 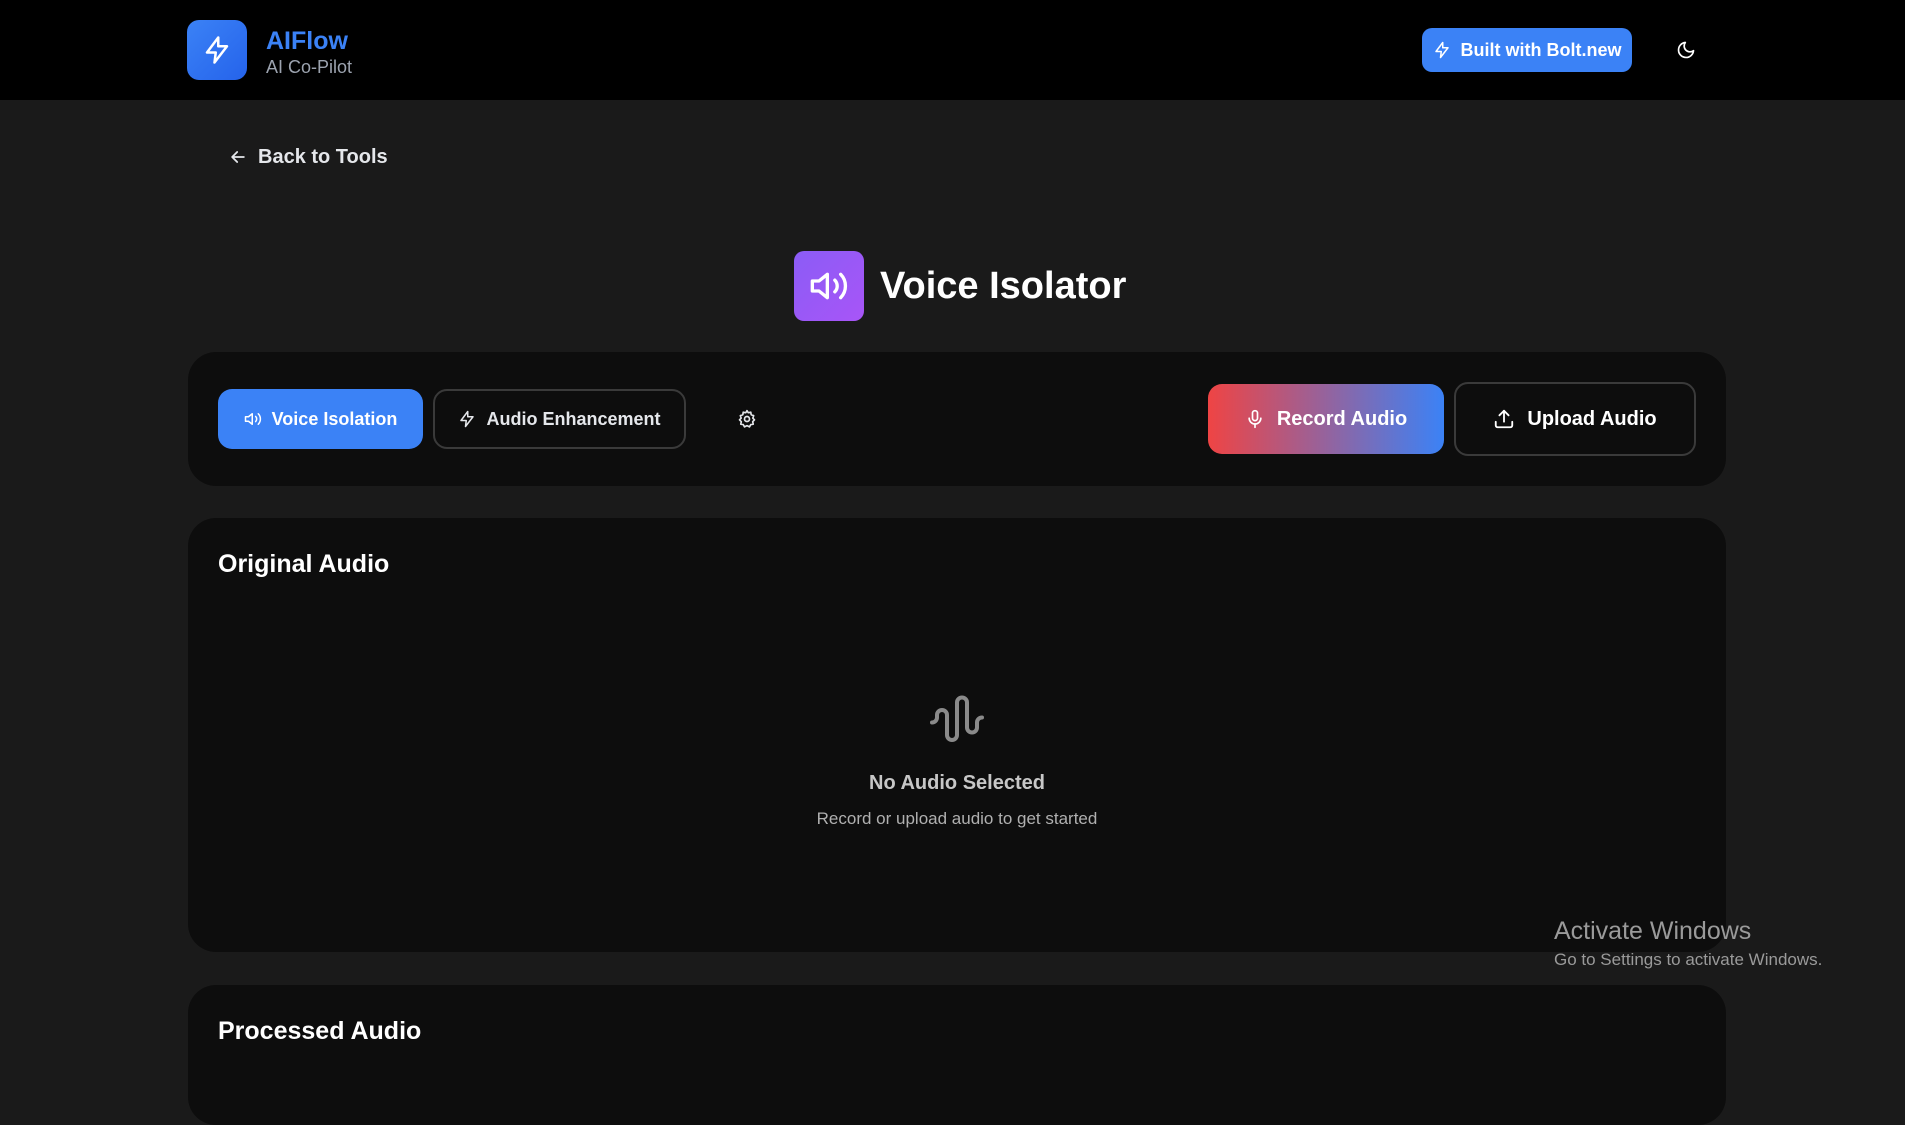 I want to click on built-with-bolt-label: Built with Bolt.new, so click(x=1541, y=49).